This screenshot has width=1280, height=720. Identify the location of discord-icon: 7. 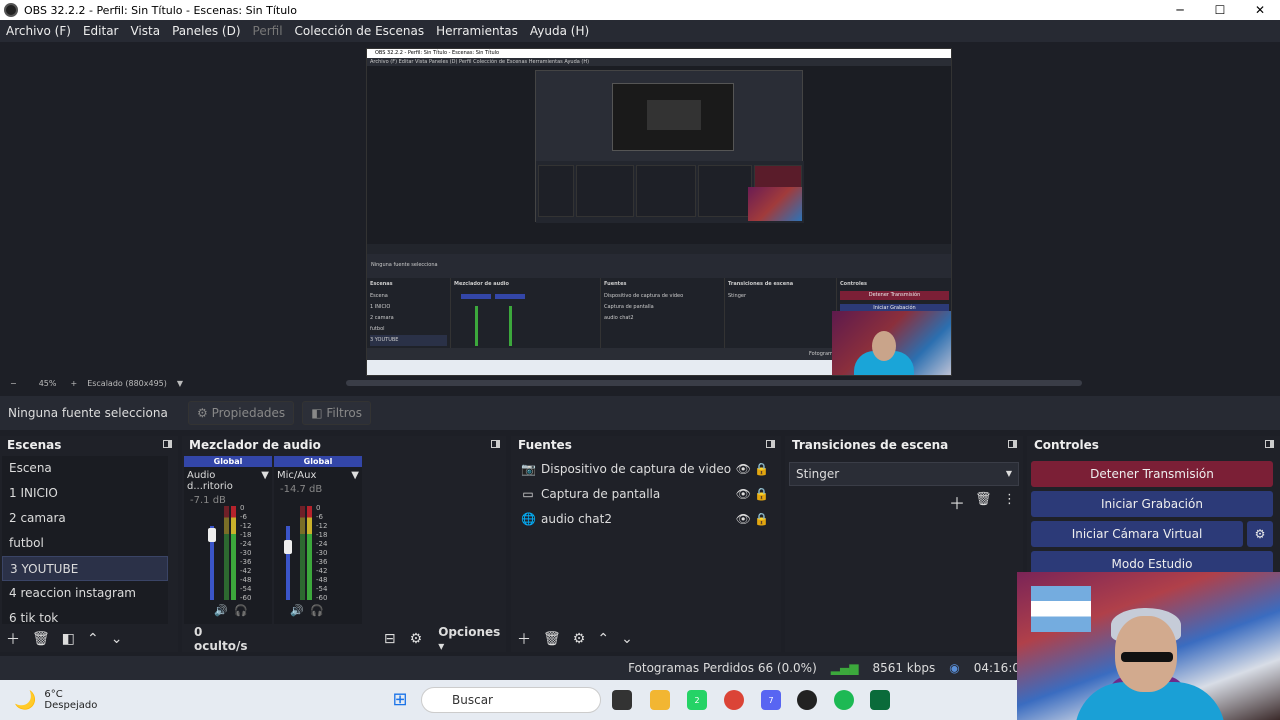
(771, 700).